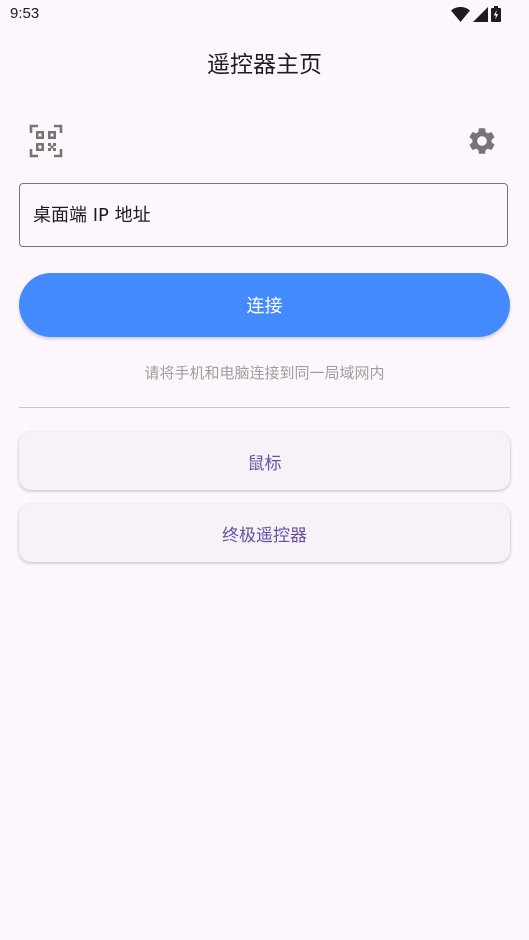 This screenshot has width=529, height=940. What do you see at coordinates (264, 65) in the screenshot?
I see `page-title: 遥控器主页` at bounding box center [264, 65].